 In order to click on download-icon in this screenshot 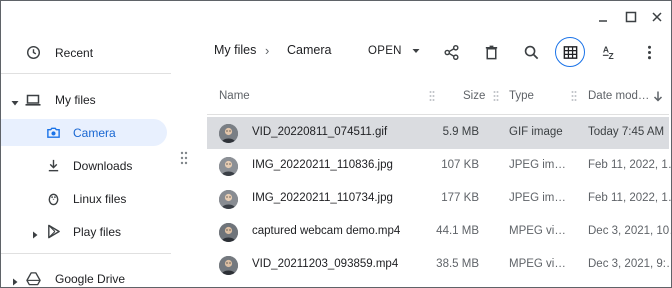, I will do `click(53, 166)`.